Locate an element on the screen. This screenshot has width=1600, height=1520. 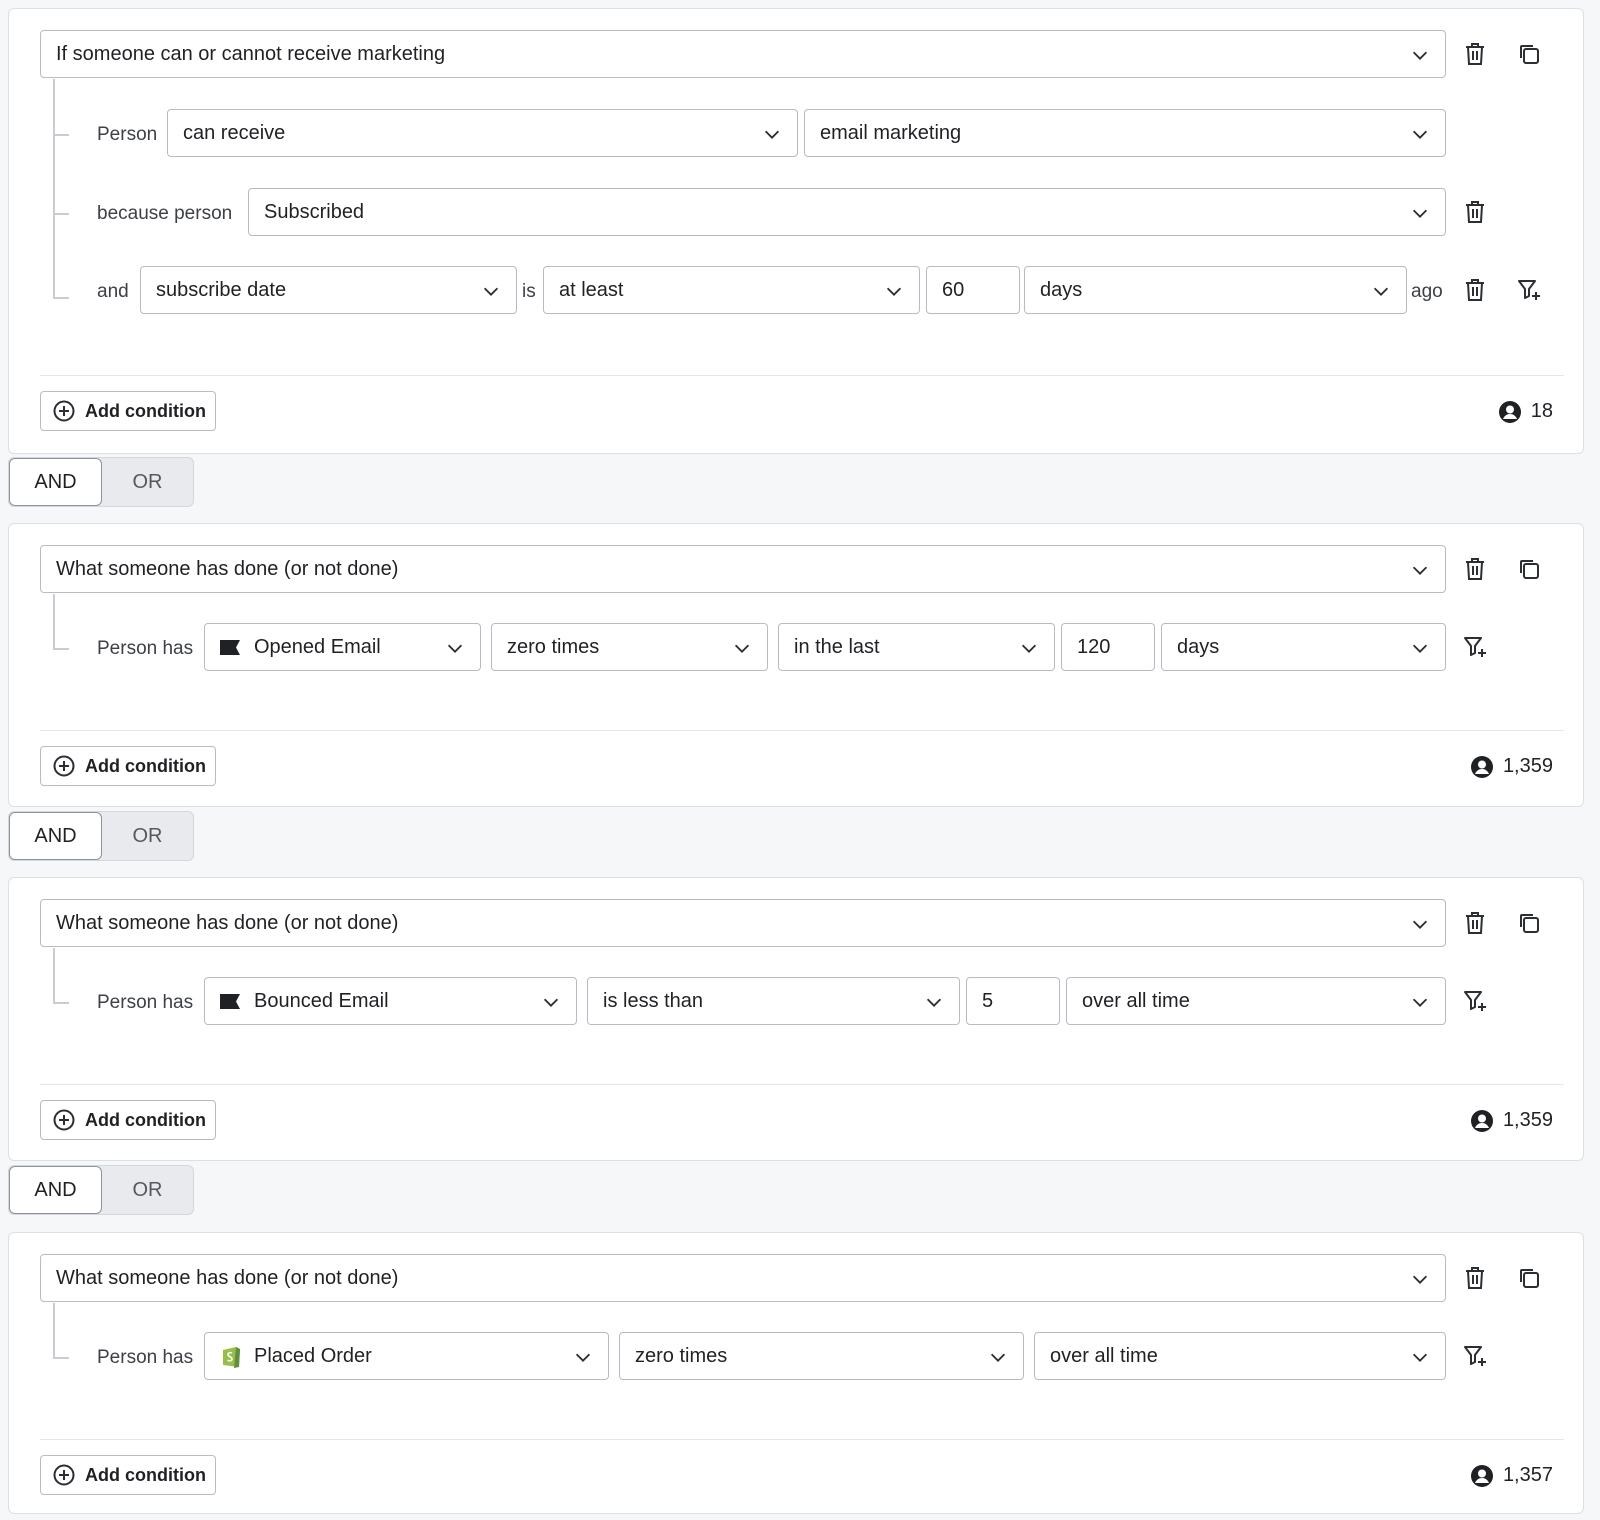
number-input: 60 is located at coordinates (973, 290).